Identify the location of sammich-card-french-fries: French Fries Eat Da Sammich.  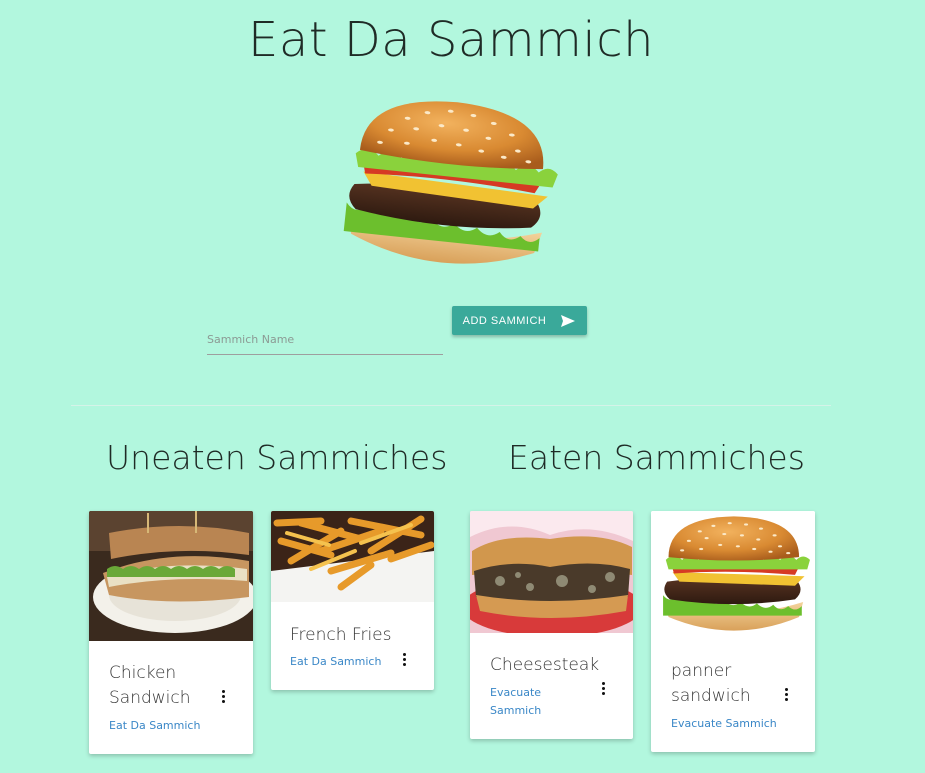
(352, 600).